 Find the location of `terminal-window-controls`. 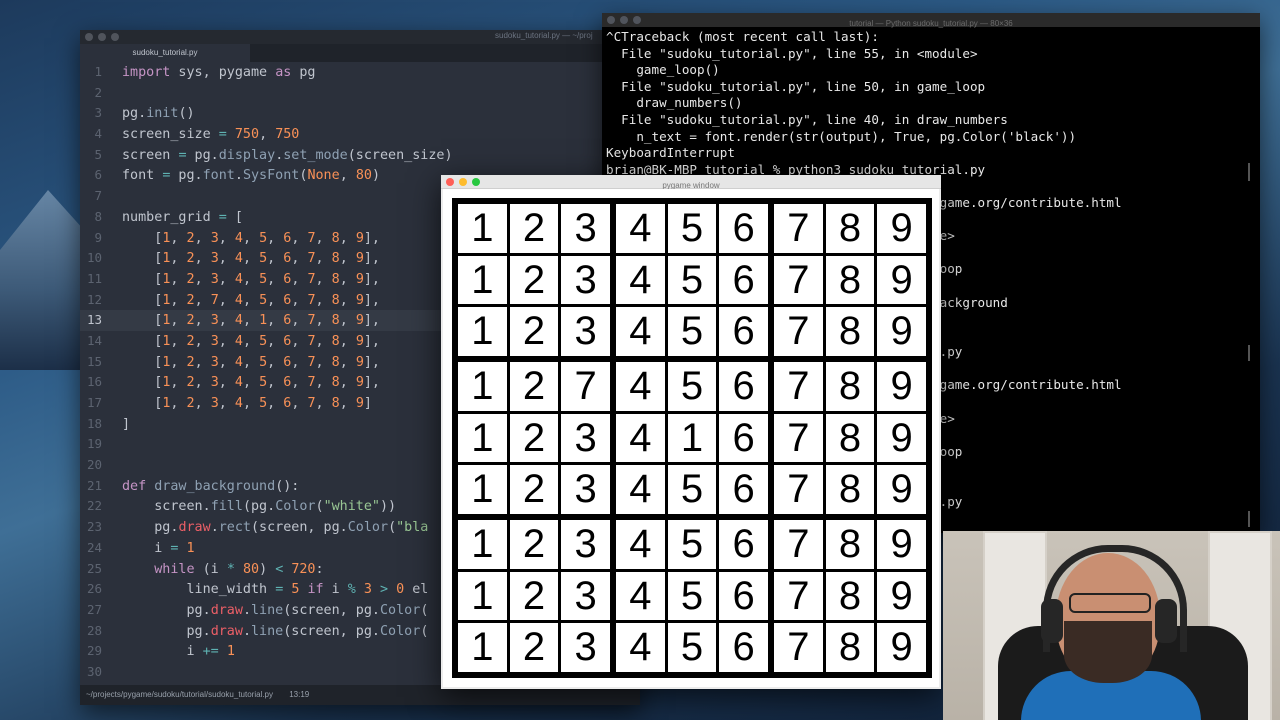

terminal-window-controls is located at coordinates (624, 20).